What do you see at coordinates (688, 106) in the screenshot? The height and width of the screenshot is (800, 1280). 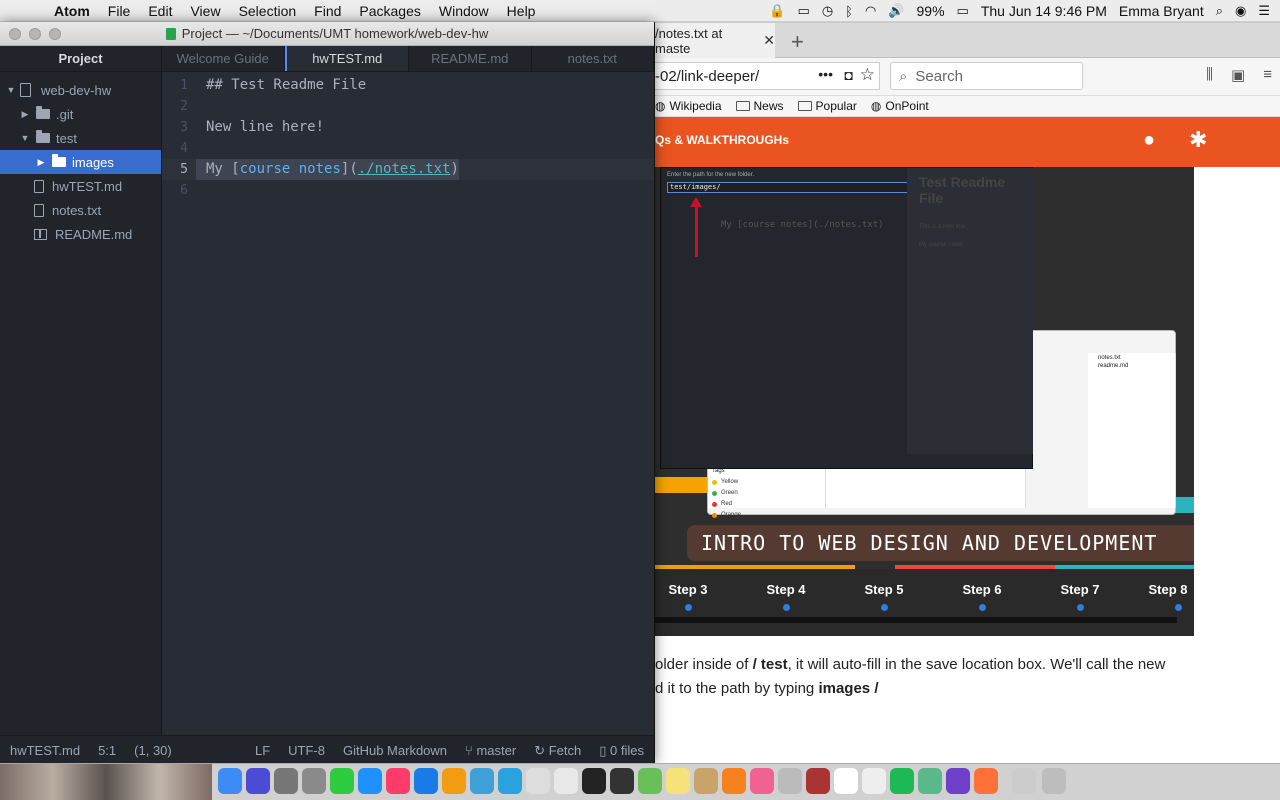 I see `bookmark-wikipedia: ◍ Wikipedia` at bounding box center [688, 106].